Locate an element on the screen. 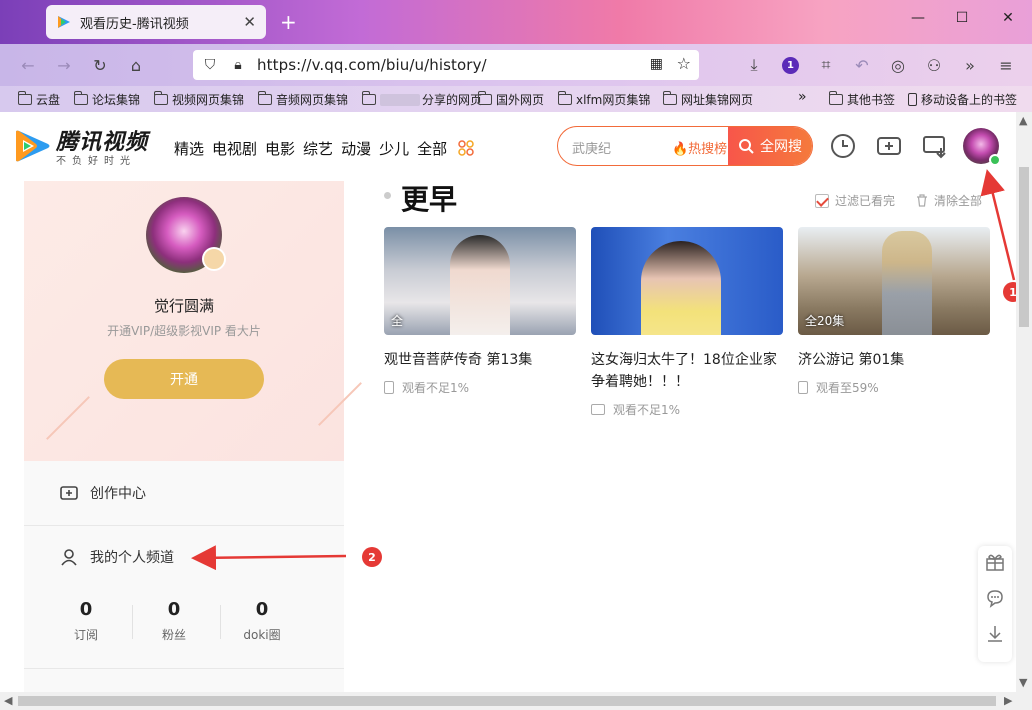 This screenshot has height=710, width=1032. new-tab-icon: + is located at coordinates (288, 22).